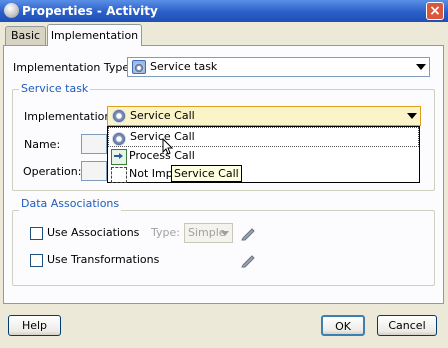  I want to click on dropdown-item-process-call: Process Call, so click(263, 156).